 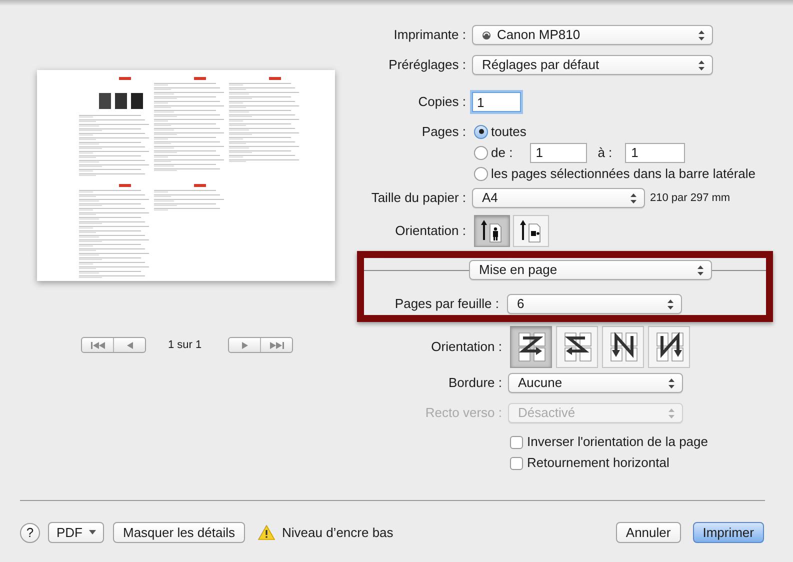 What do you see at coordinates (648, 532) in the screenshot?
I see `cancel-button: Annuler` at bounding box center [648, 532].